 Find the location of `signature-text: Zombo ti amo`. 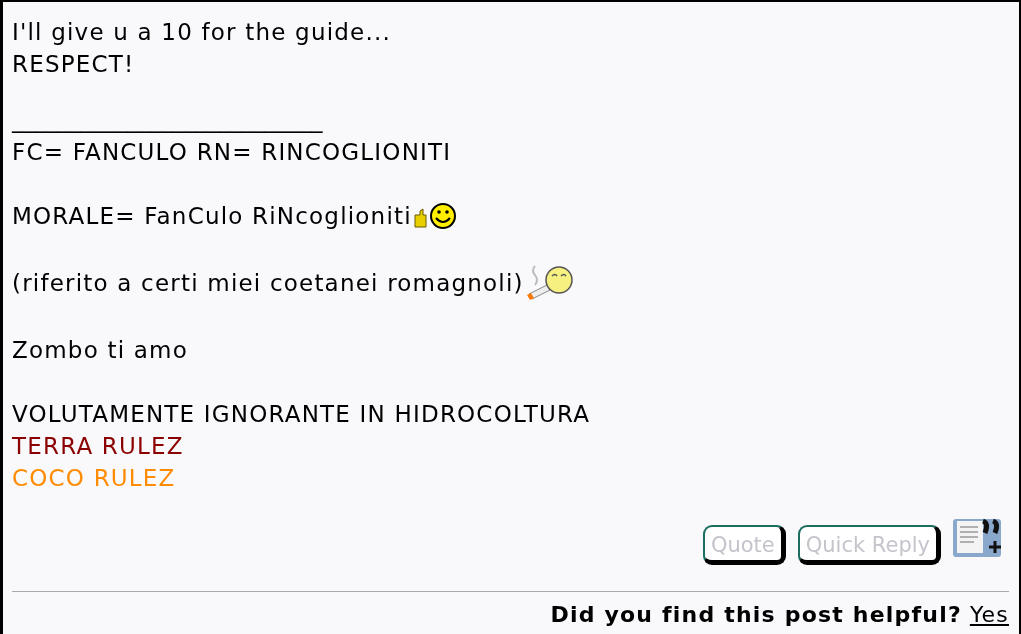

signature-text: Zombo ti amo is located at coordinates (100, 350).